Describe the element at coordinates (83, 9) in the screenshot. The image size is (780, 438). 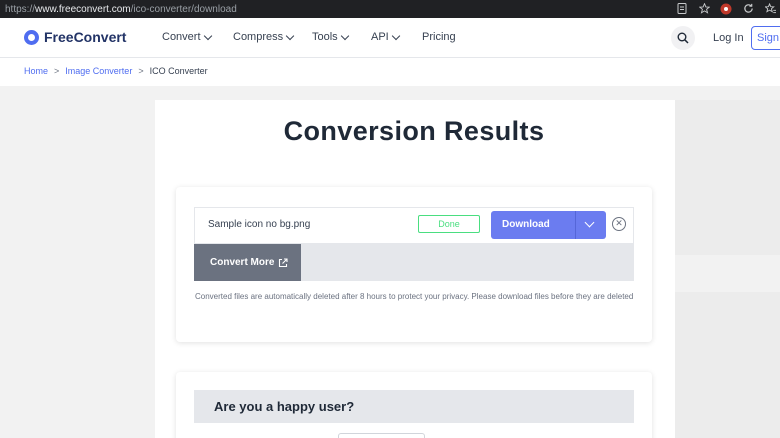
I see `url-host: www.freeconvert.com` at that location.